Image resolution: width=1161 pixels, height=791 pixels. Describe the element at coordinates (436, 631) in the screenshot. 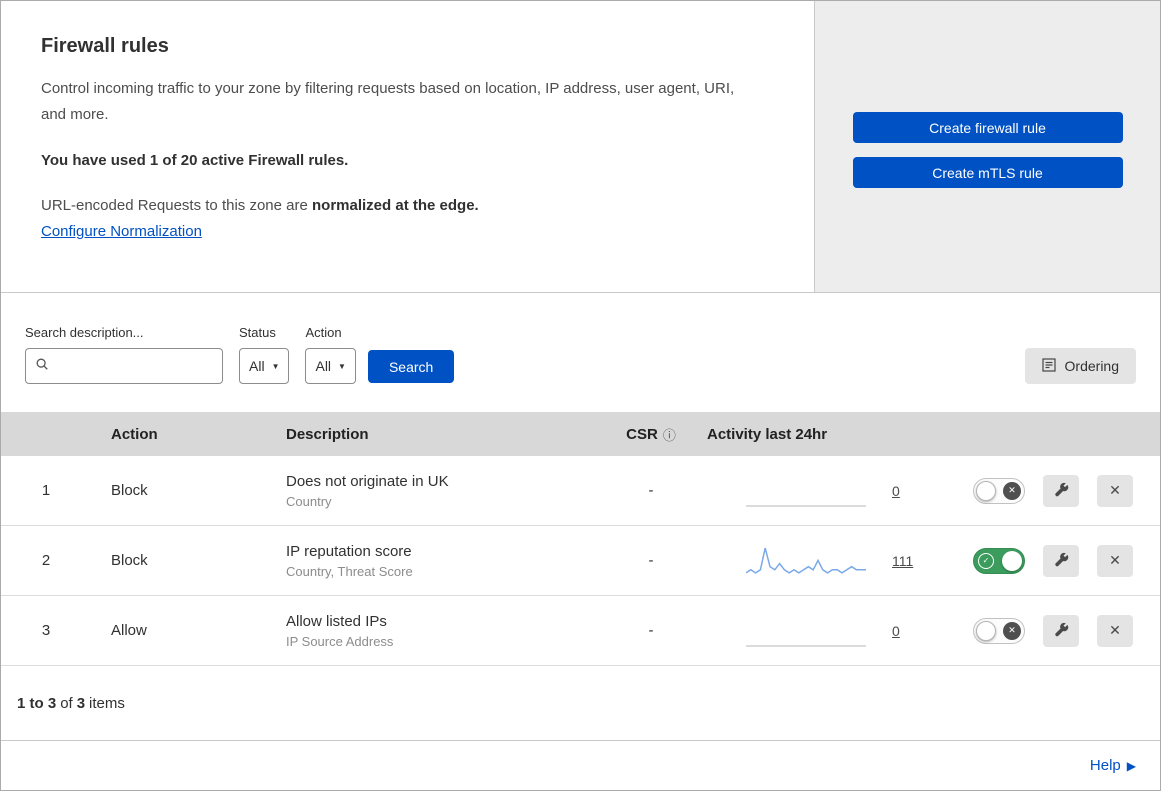

I see `rule-description-cell: Allow listed IPs IP Source Address` at that location.